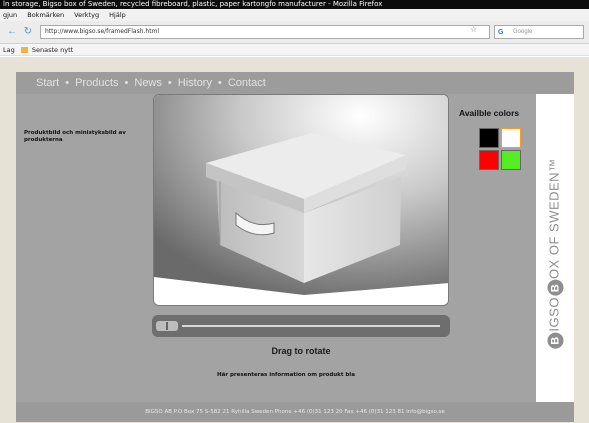 This screenshot has width=589, height=423. What do you see at coordinates (28, 32) in the screenshot?
I see `reload-icon: ↻` at bounding box center [28, 32].